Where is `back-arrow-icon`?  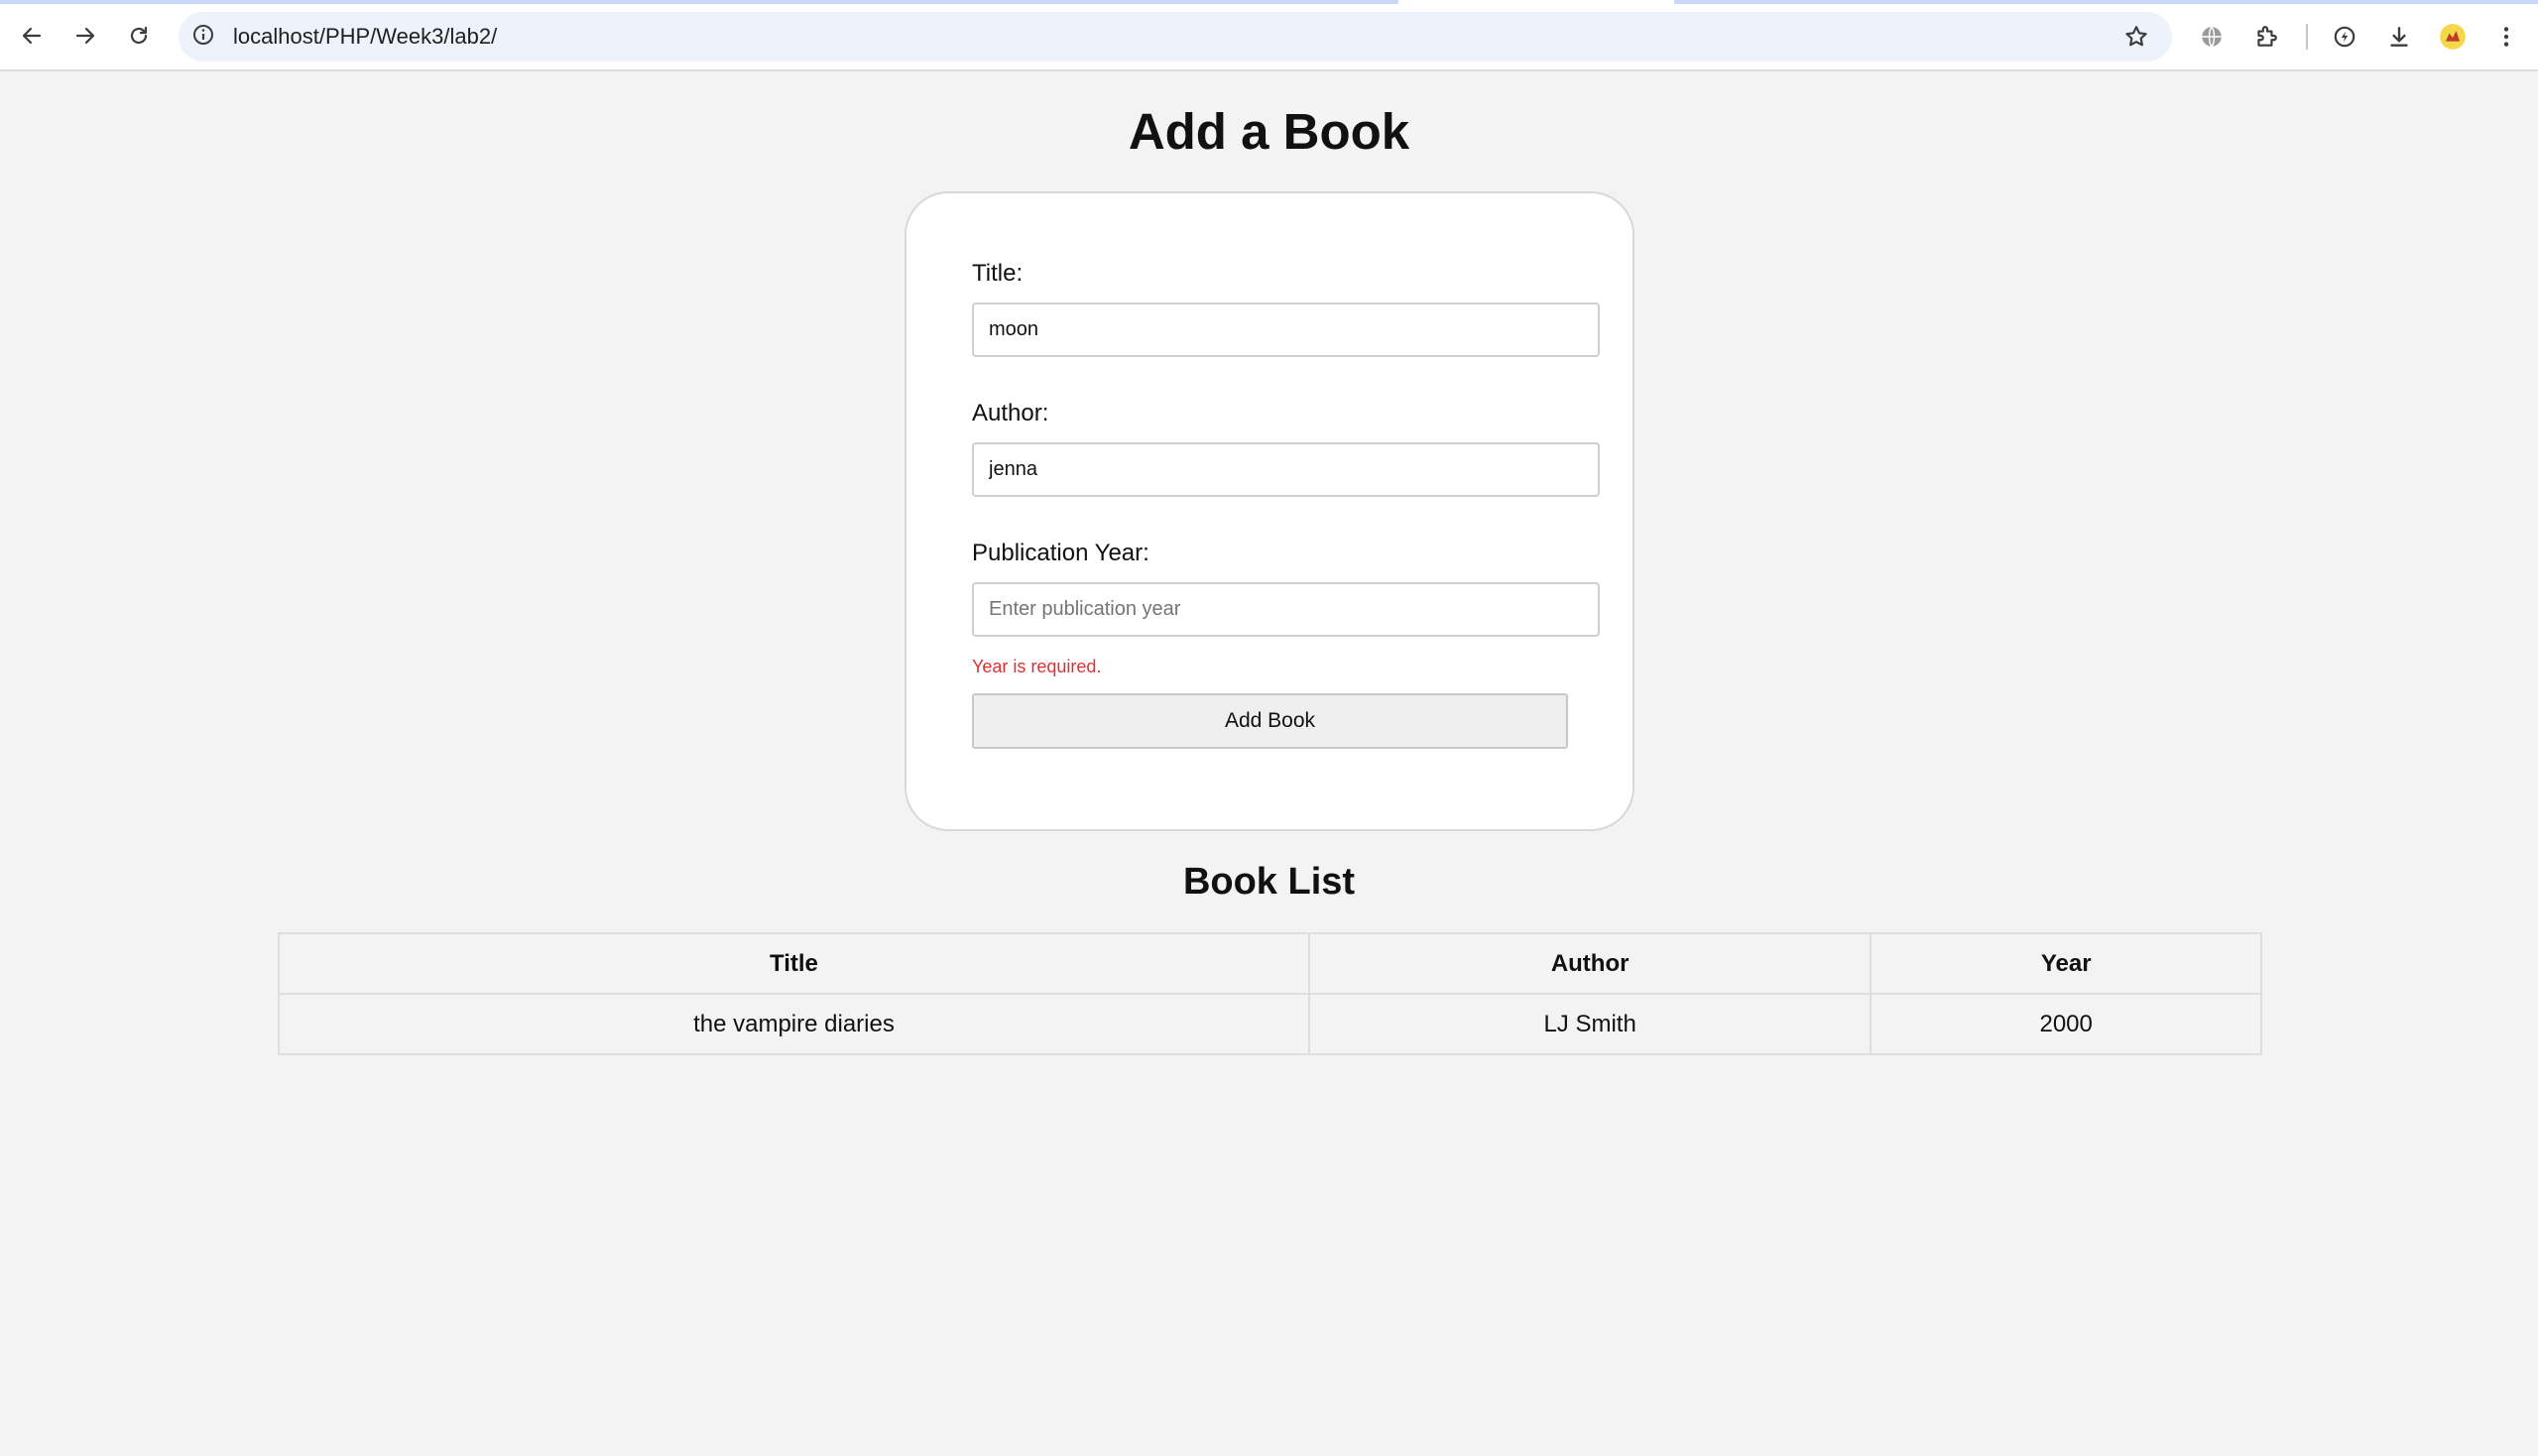 back-arrow-icon is located at coordinates (32, 36).